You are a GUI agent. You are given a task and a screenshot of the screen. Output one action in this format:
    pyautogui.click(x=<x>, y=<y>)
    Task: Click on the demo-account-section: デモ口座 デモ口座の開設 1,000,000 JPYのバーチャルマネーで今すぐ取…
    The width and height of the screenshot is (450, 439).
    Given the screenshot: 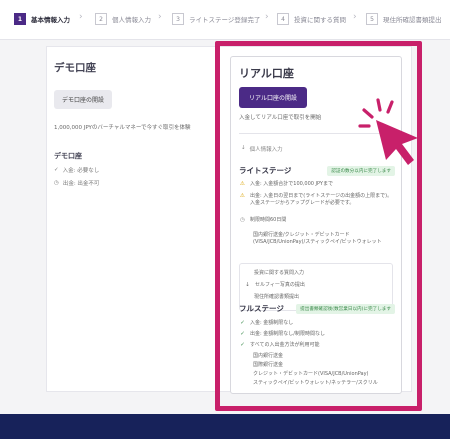 What is the action you would take?
    pyautogui.click(x=134, y=123)
    